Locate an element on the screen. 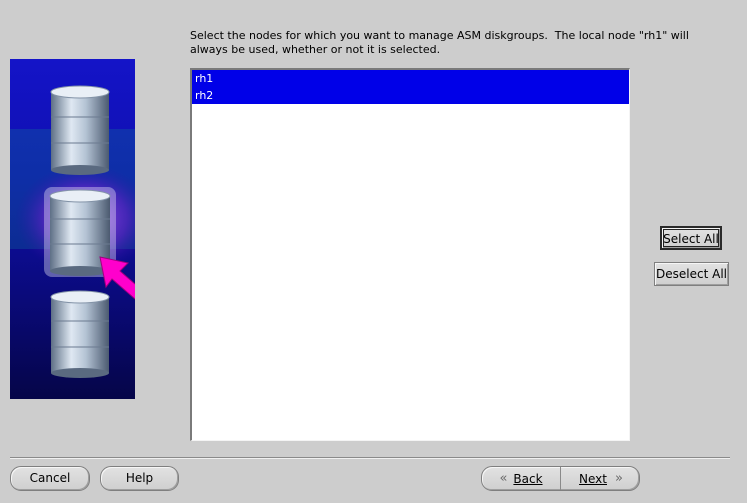  next-button-label: Next is located at coordinates (593, 478).